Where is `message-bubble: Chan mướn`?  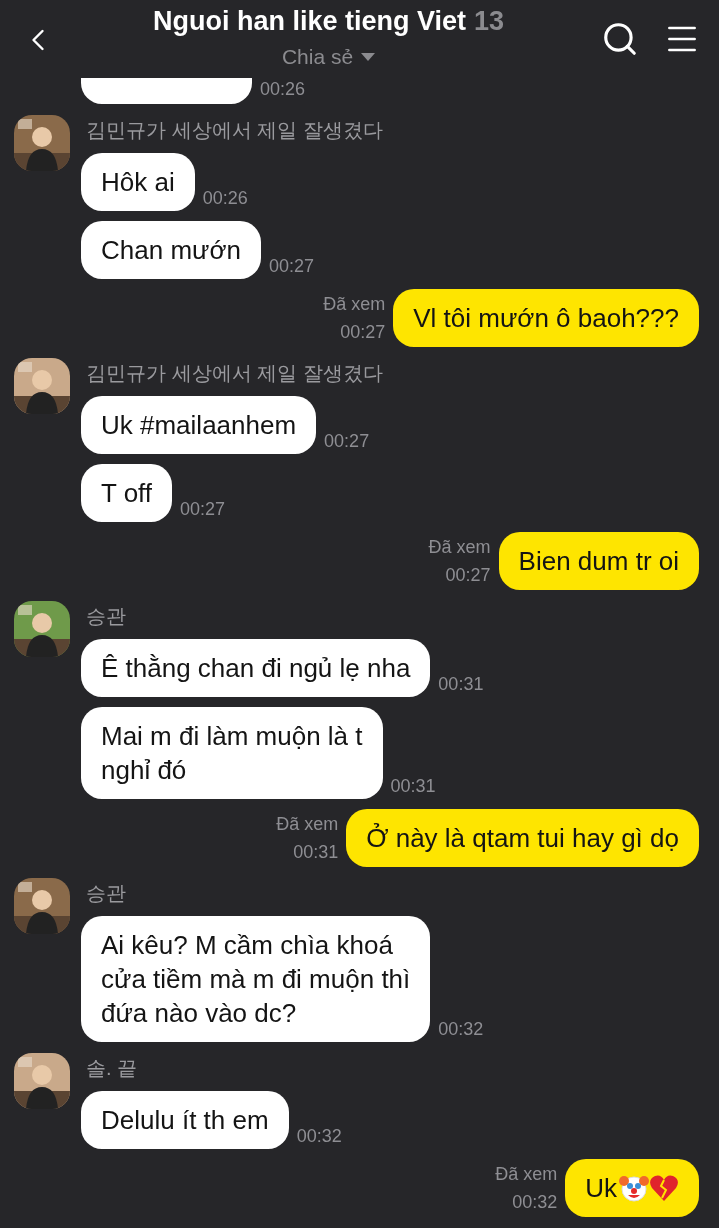
message-bubble: Chan mướn is located at coordinates (171, 250).